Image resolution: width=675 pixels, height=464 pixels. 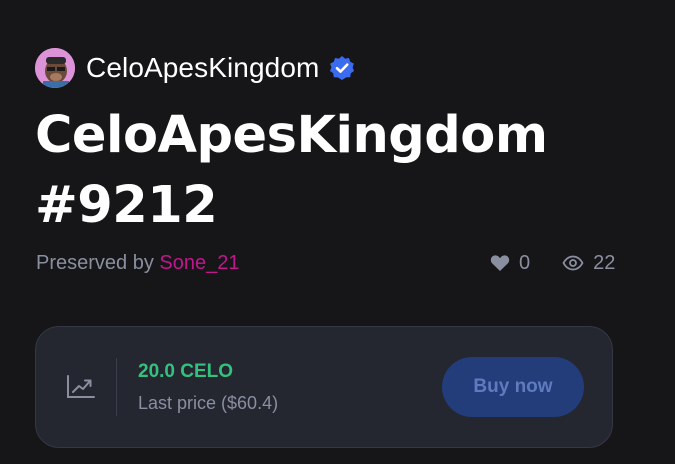 What do you see at coordinates (208, 403) in the screenshot?
I see `last-price: Last price ($60.4)` at bounding box center [208, 403].